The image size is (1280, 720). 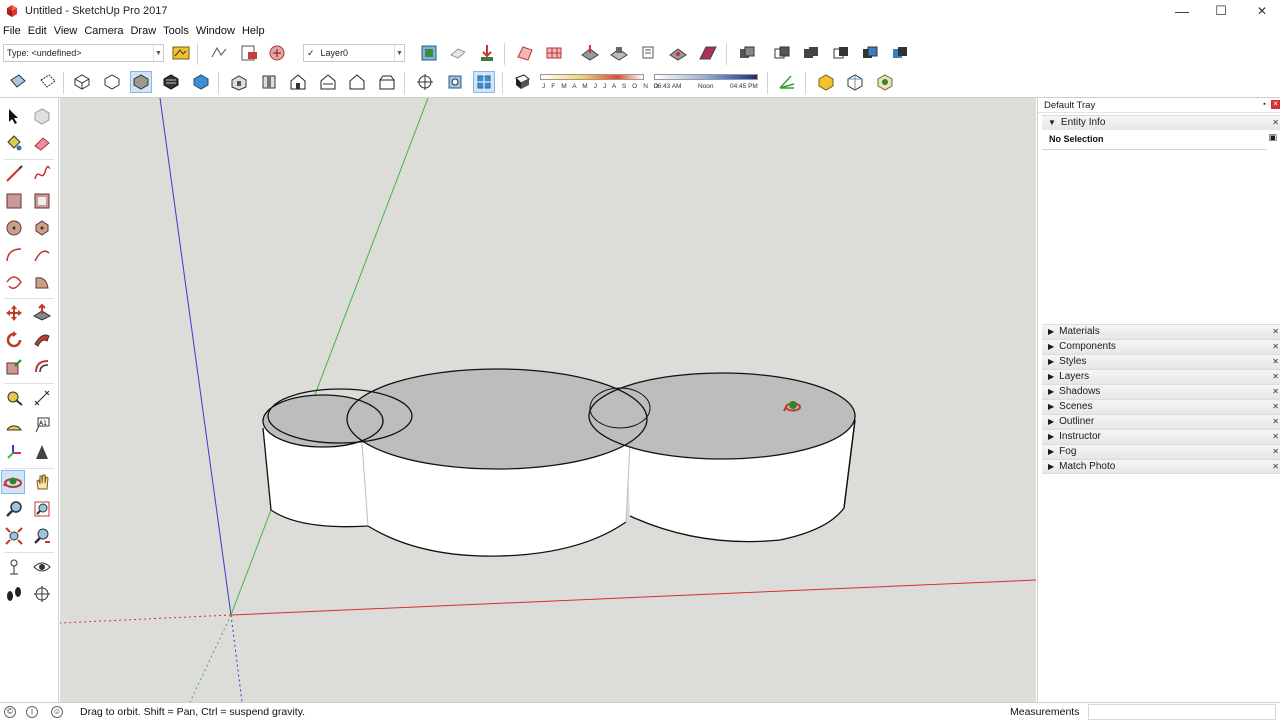 What do you see at coordinates (706, 77) in the screenshot?
I see `time-slider-track` at bounding box center [706, 77].